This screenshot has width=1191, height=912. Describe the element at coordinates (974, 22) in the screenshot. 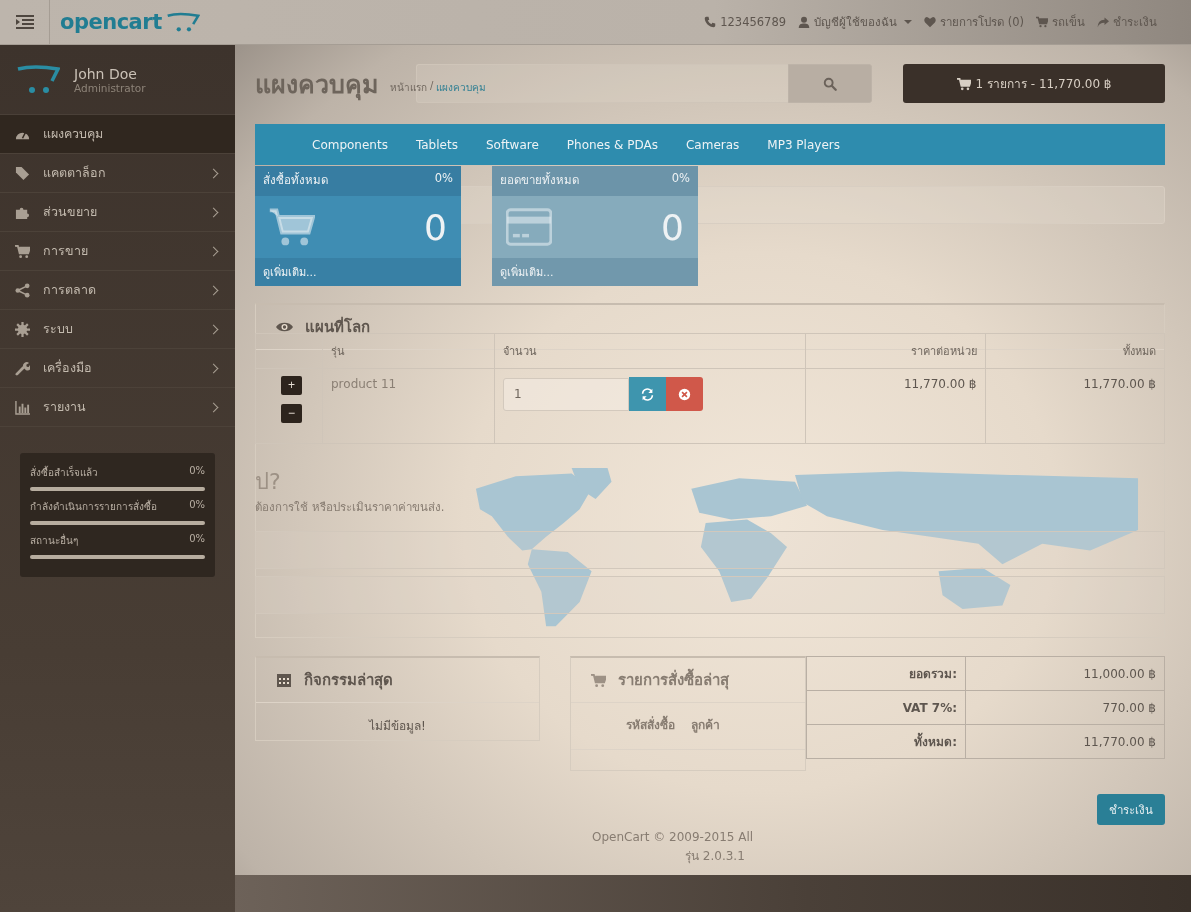

I see `header-link: รายการโปรด (0)` at that location.